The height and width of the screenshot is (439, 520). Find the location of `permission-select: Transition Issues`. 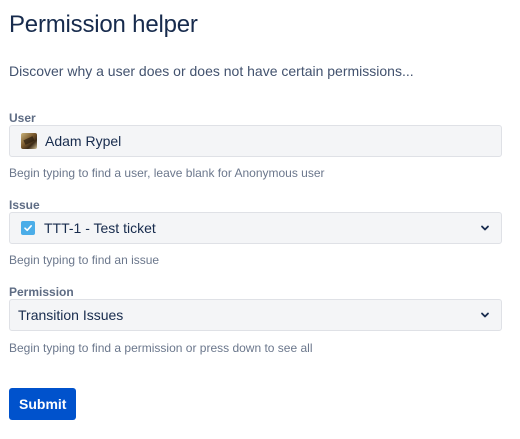

permission-select: Transition Issues is located at coordinates (255, 315).